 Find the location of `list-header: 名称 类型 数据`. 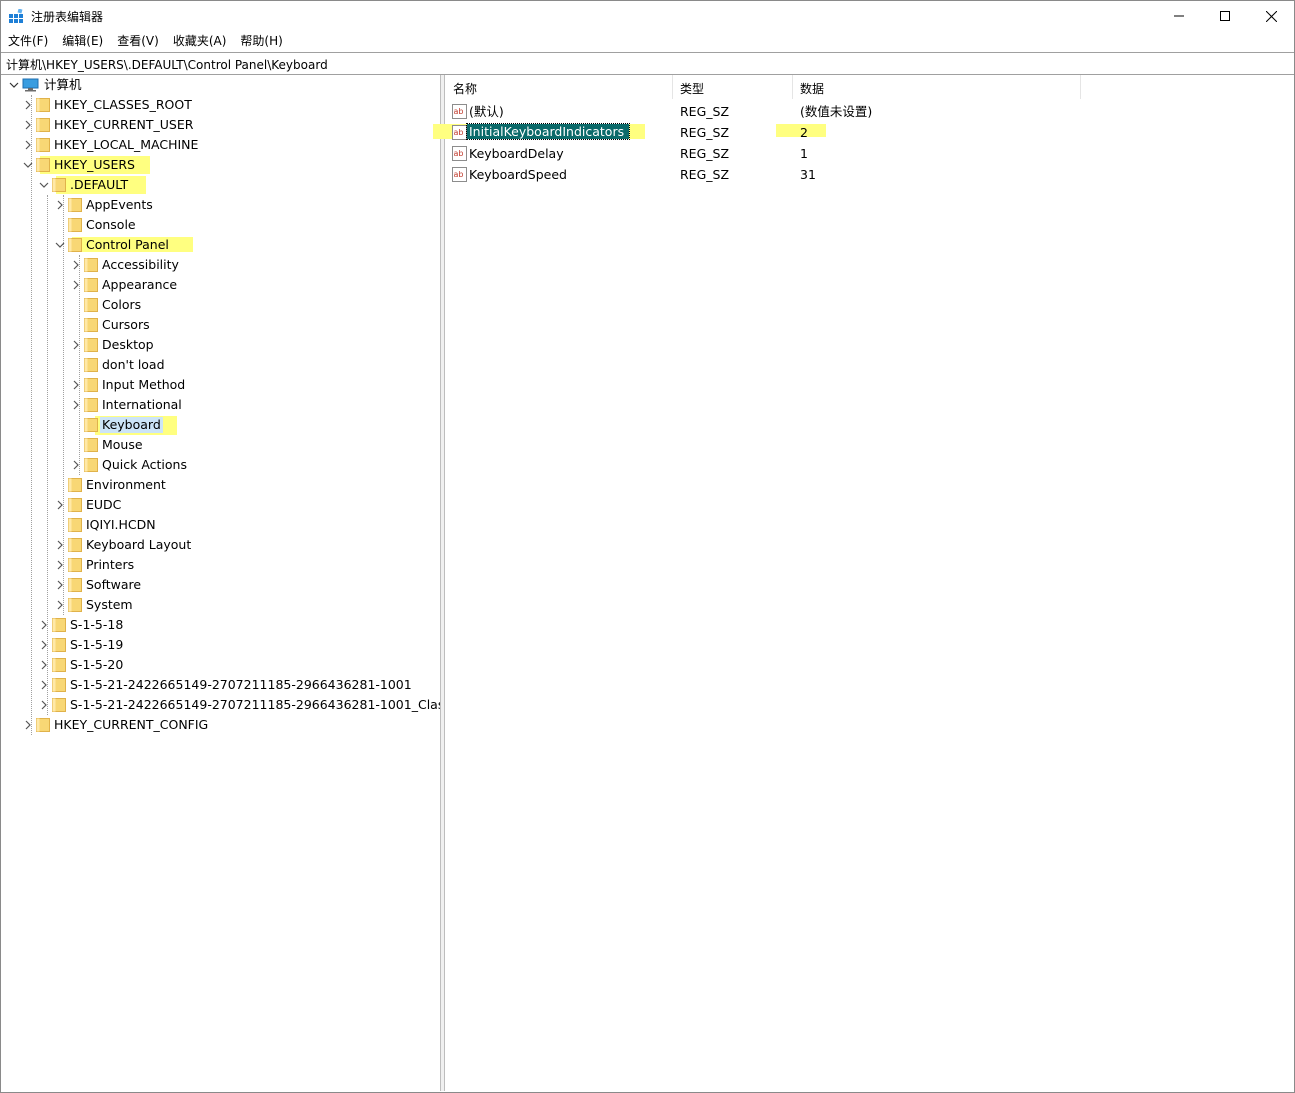

list-header: 名称 类型 数据 is located at coordinates (869, 87).